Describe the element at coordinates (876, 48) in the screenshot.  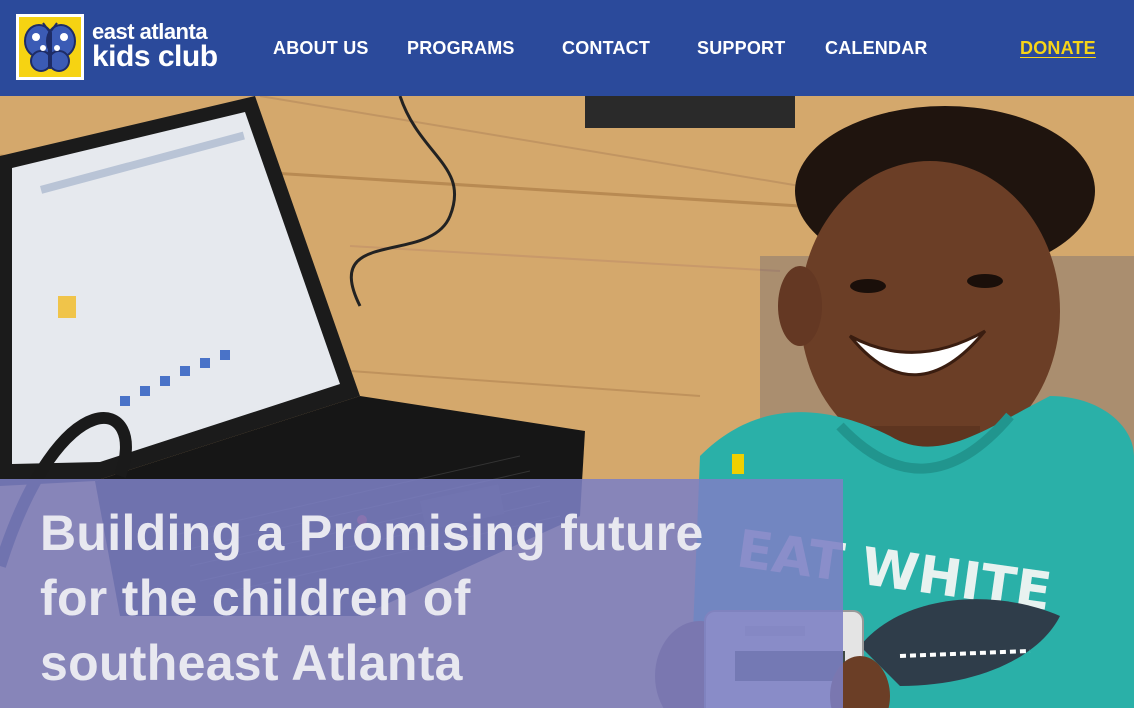
I see `nav-calendar: CALENDAR` at that location.